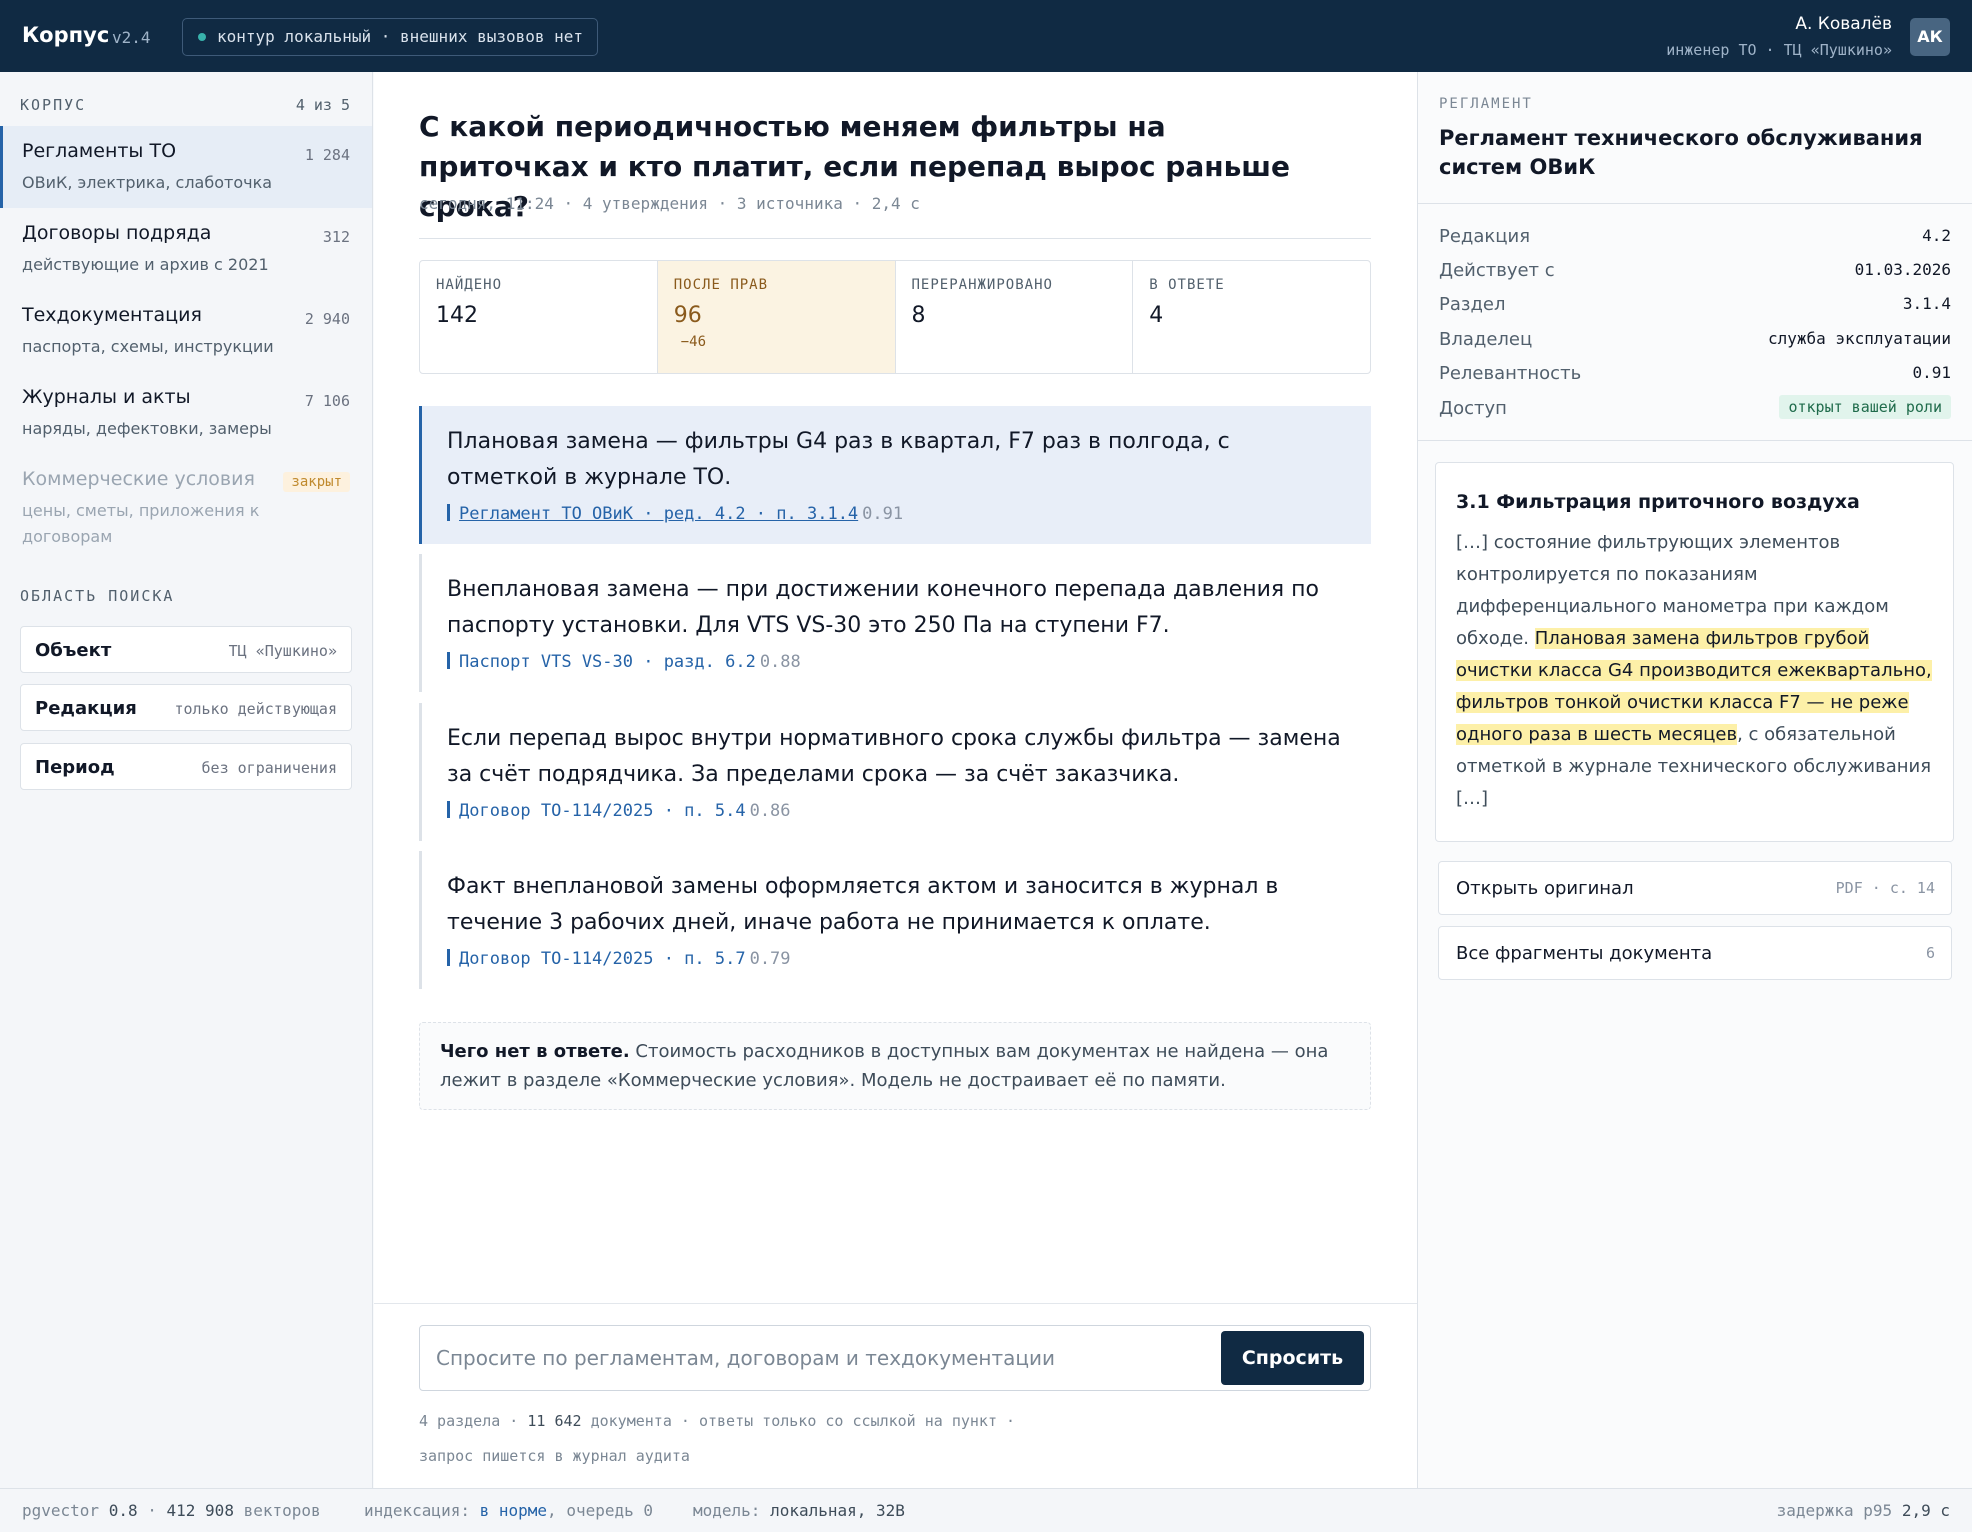  I want to click on source-type-label: РЕГЛАМЕНТ, so click(1486, 104).